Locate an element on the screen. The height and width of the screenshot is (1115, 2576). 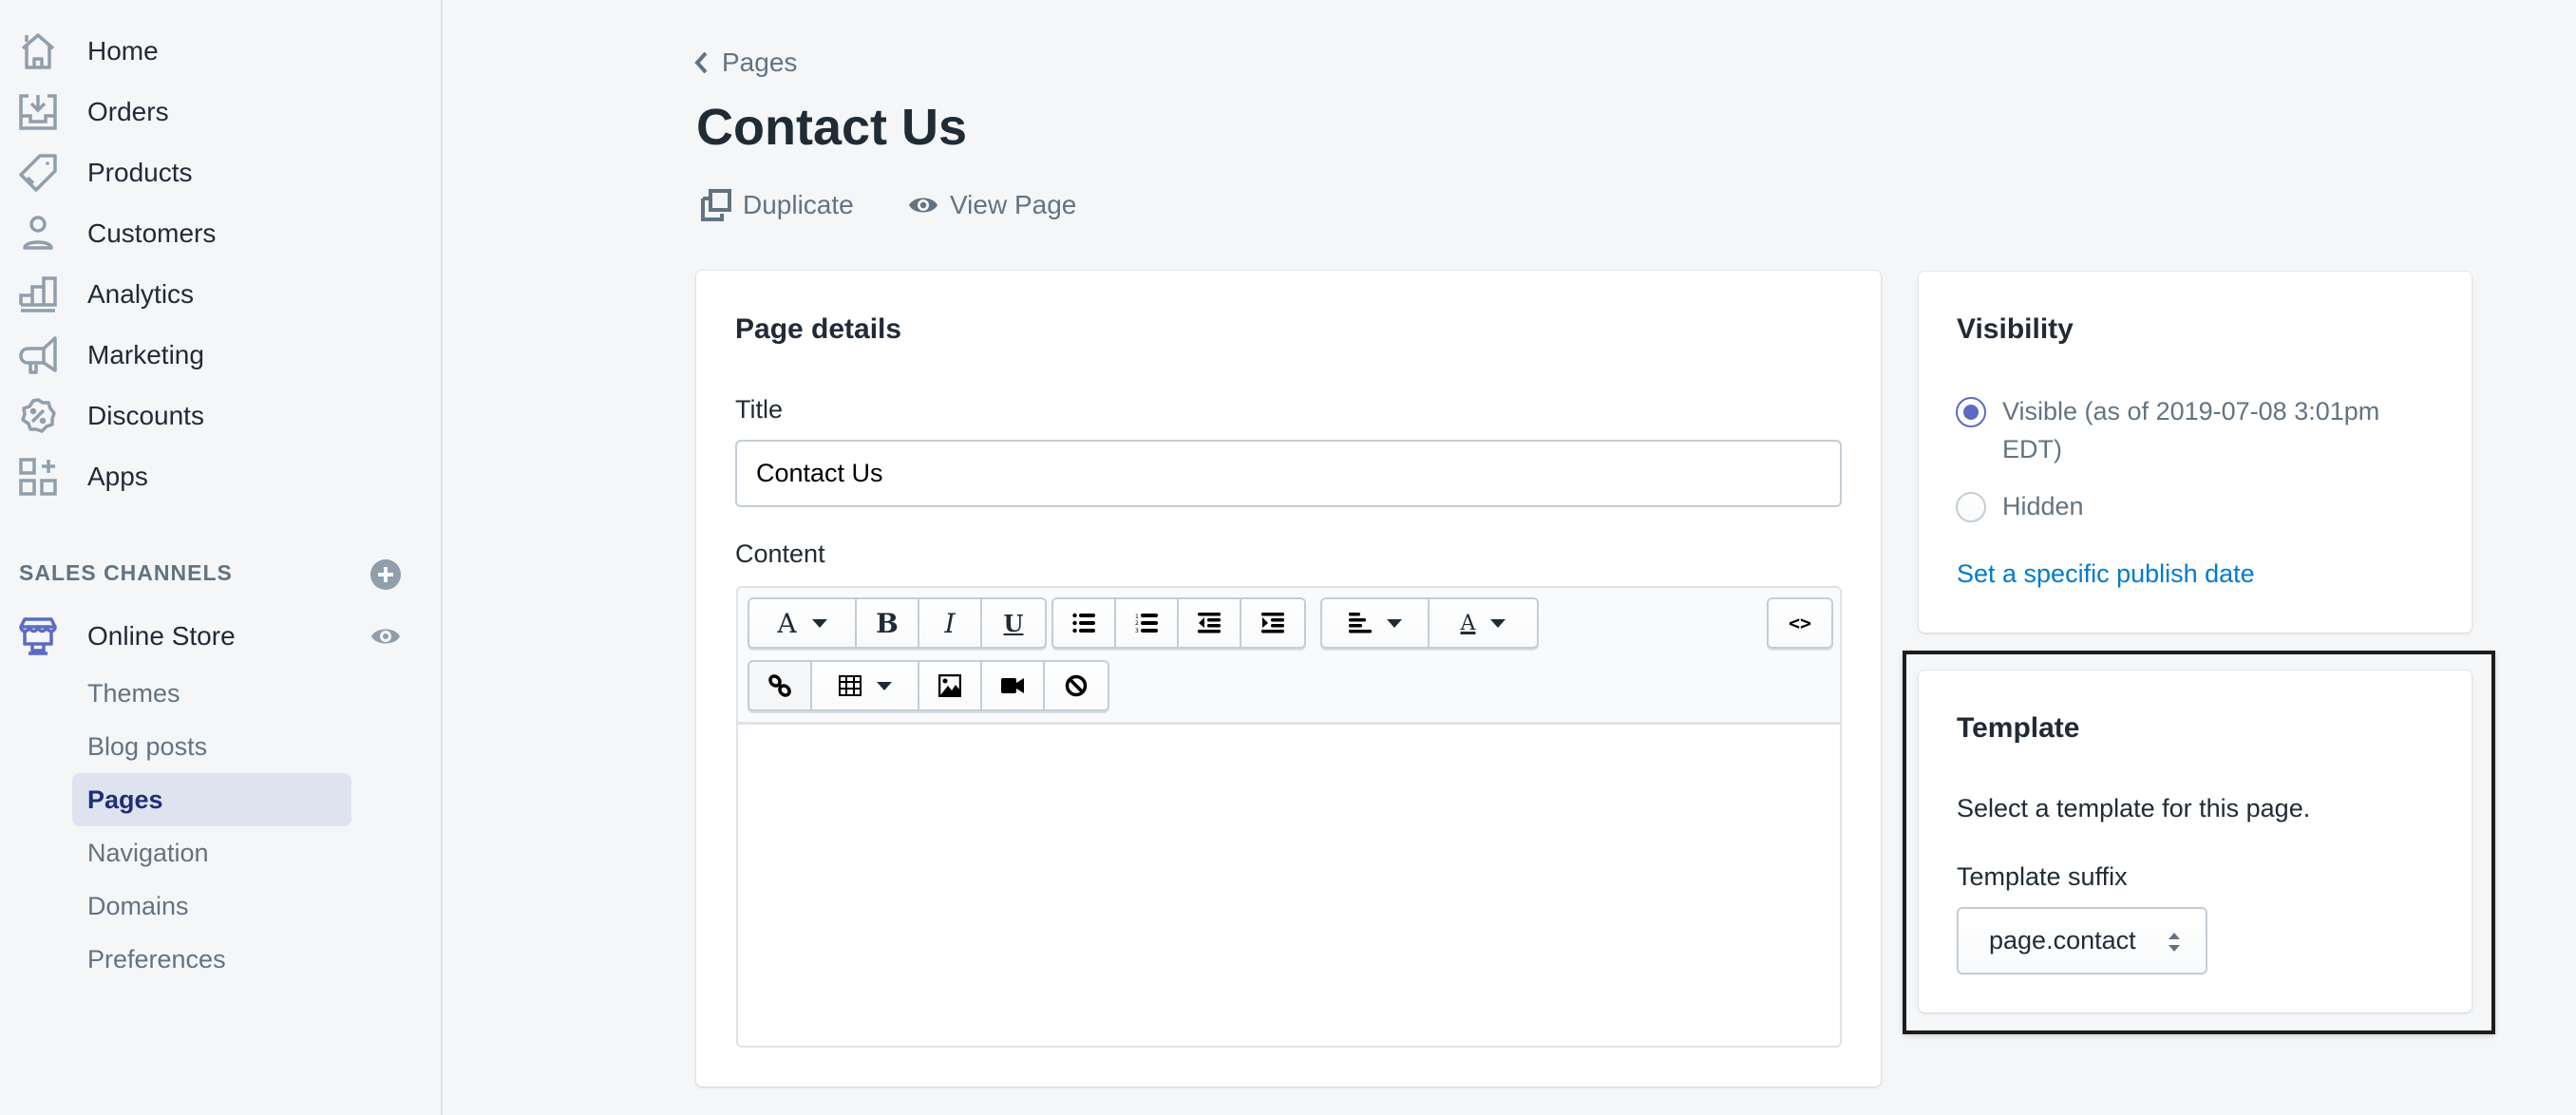
bold-button: B is located at coordinates (888, 623).